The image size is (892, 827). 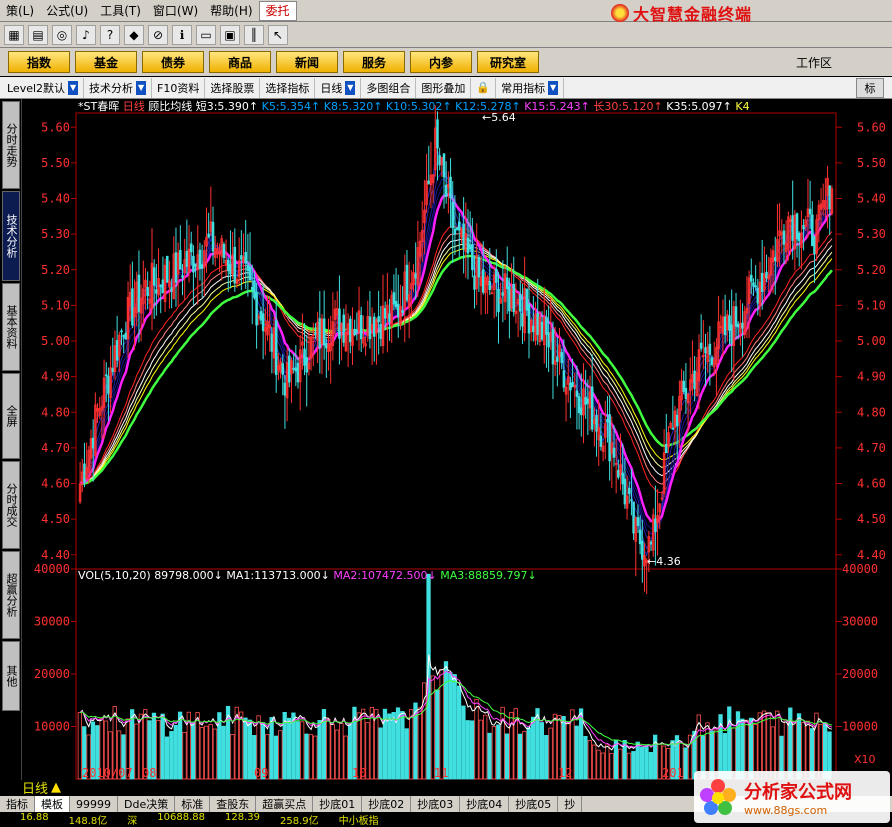 I want to click on menu-formula: 公式(U), so click(x=67, y=11).